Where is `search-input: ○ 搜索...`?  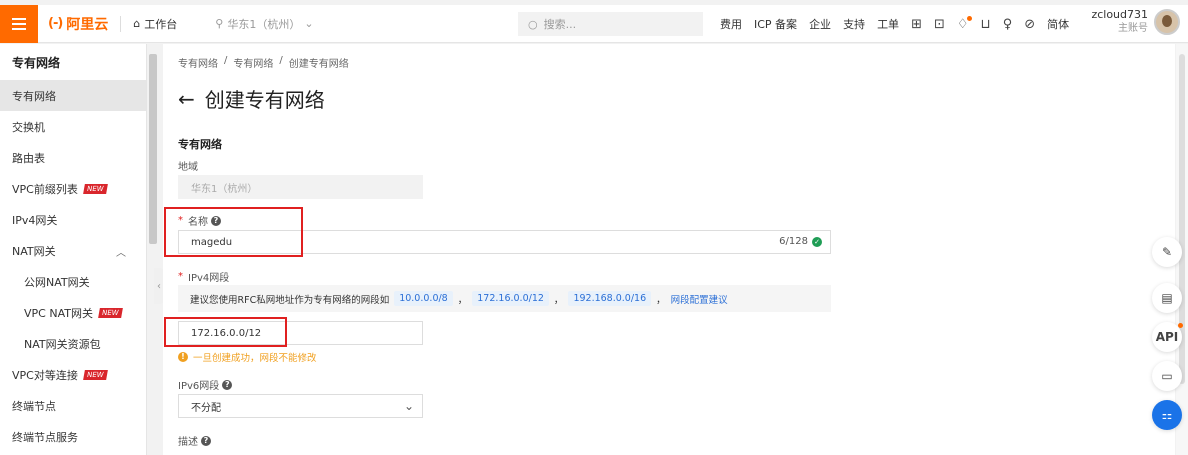 search-input: ○ 搜索... is located at coordinates (610, 24).